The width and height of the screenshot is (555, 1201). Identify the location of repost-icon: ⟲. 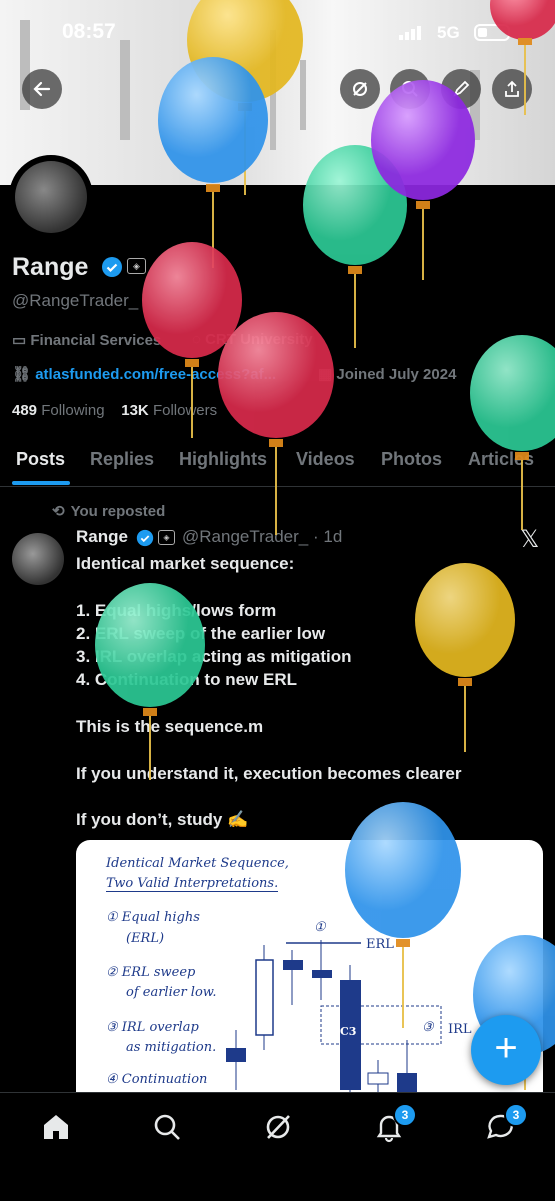
(58, 511).